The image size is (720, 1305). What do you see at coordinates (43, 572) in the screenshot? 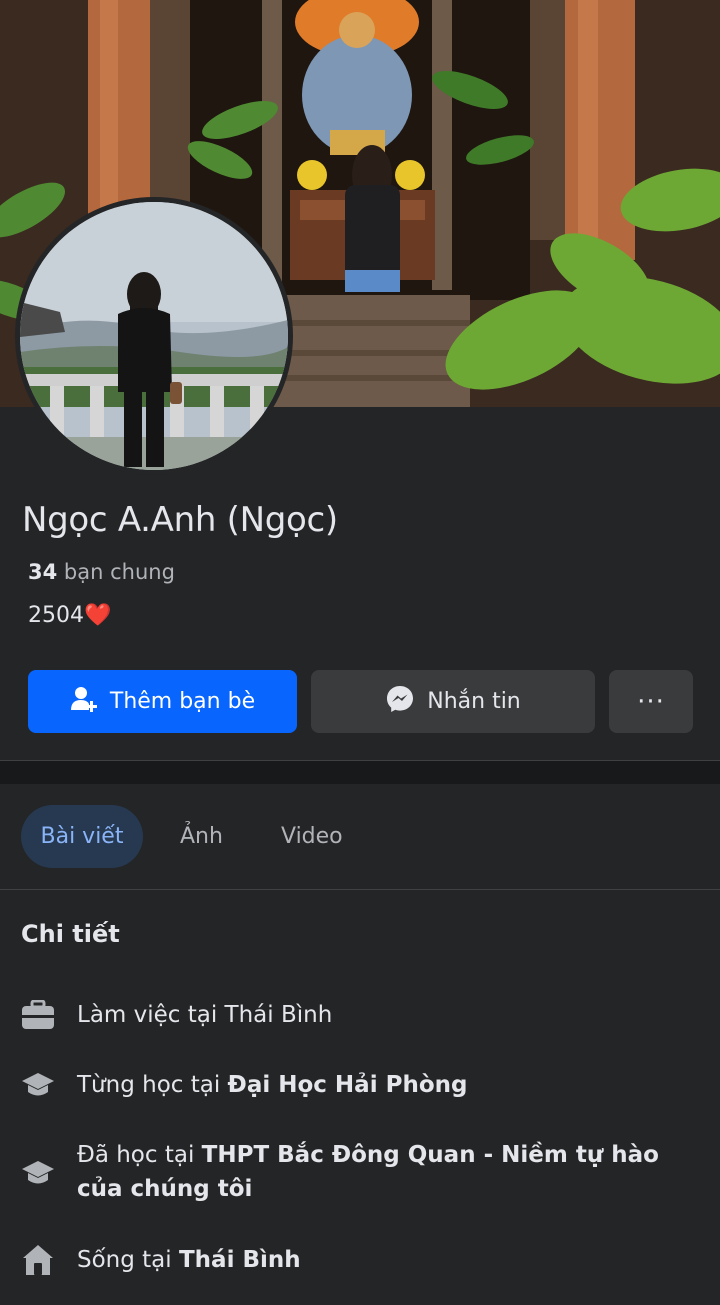
I see `mutual-count: 34` at bounding box center [43, 572].